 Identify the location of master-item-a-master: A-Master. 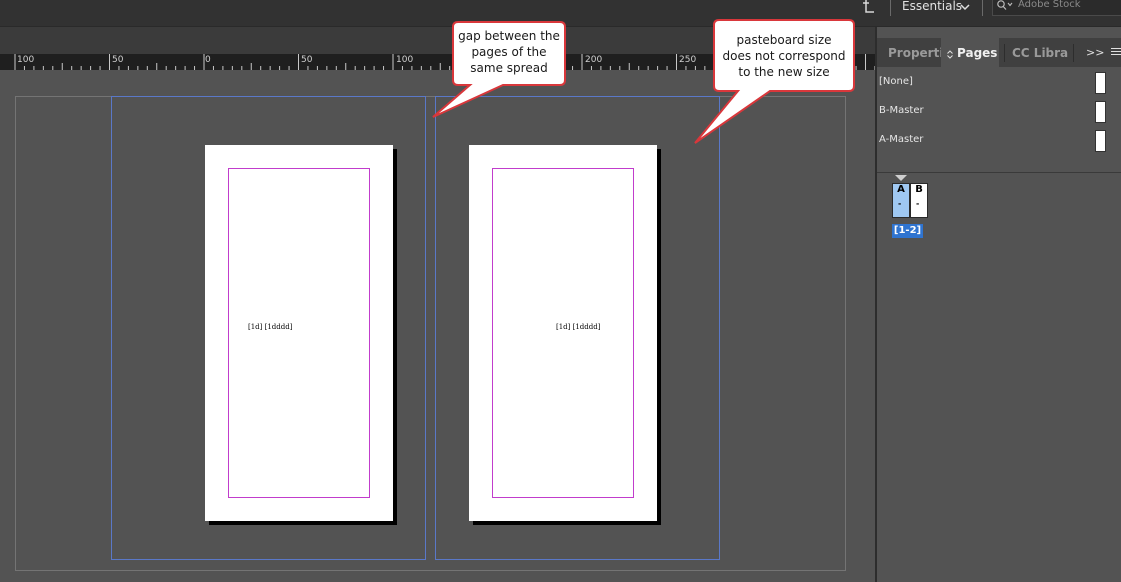
(901, 139).